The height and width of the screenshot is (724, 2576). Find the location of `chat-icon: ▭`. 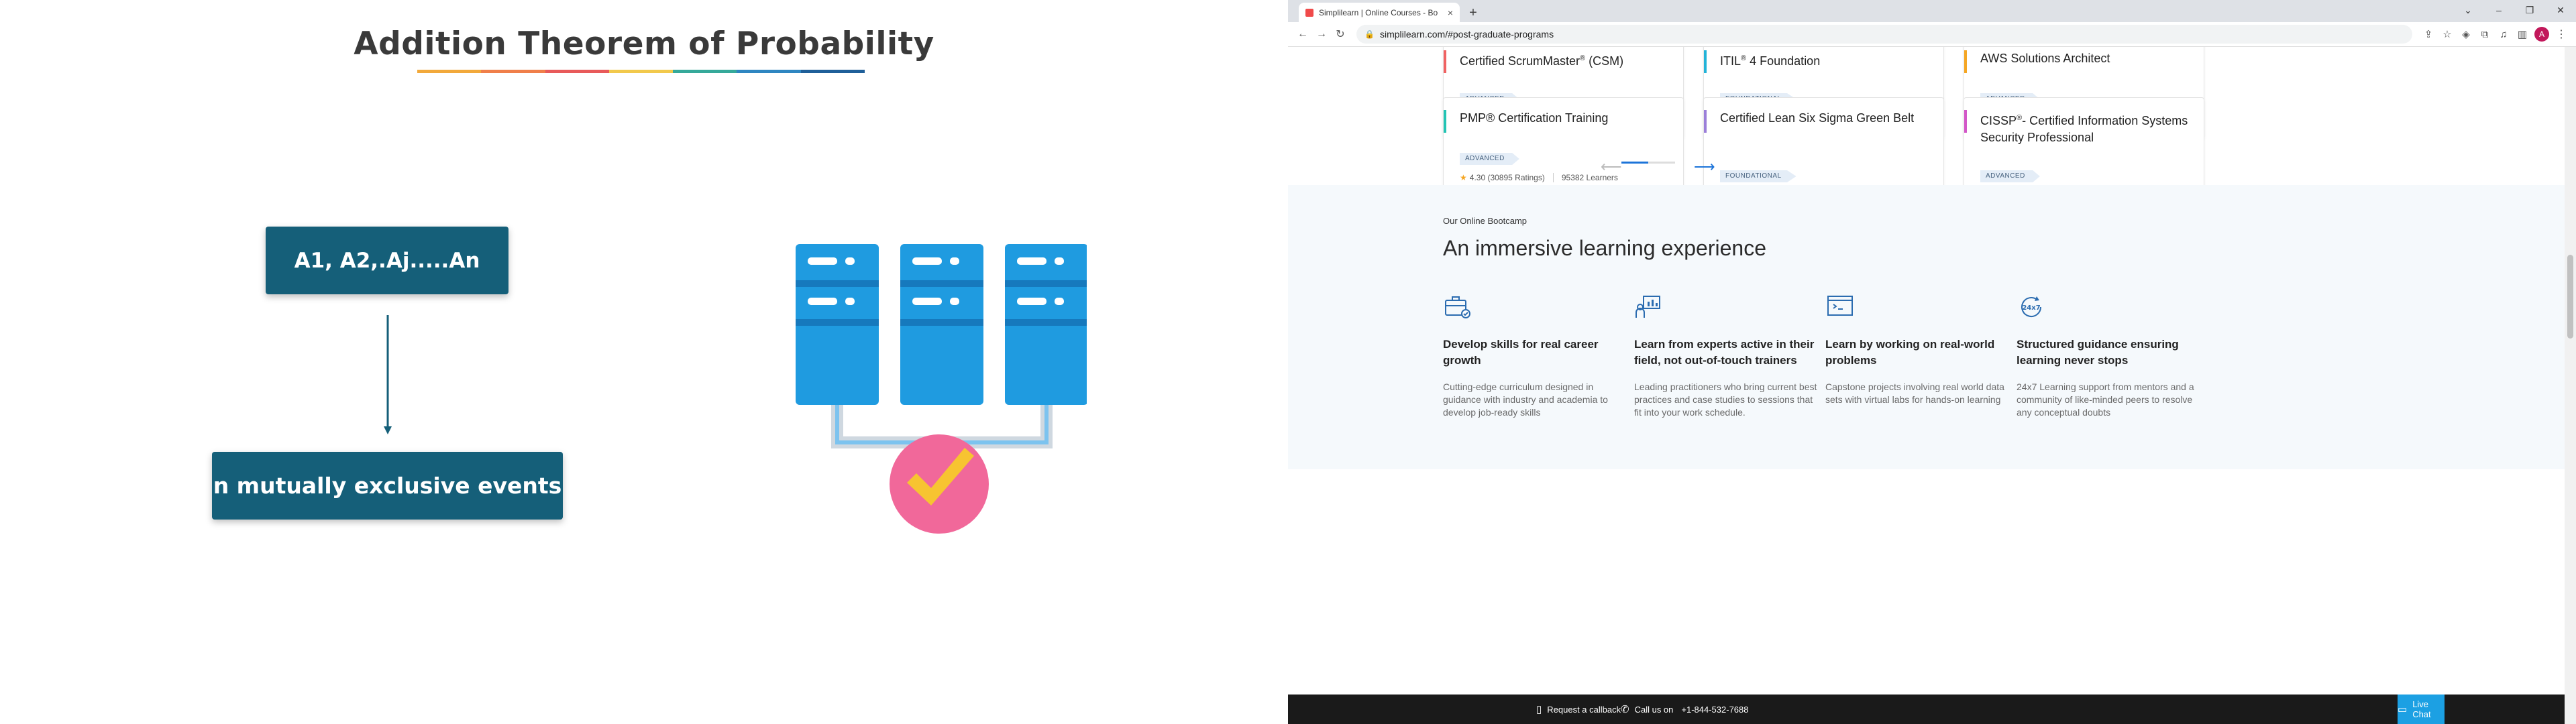

chat-icon: ▭ is located at coordinates (2403, 710).